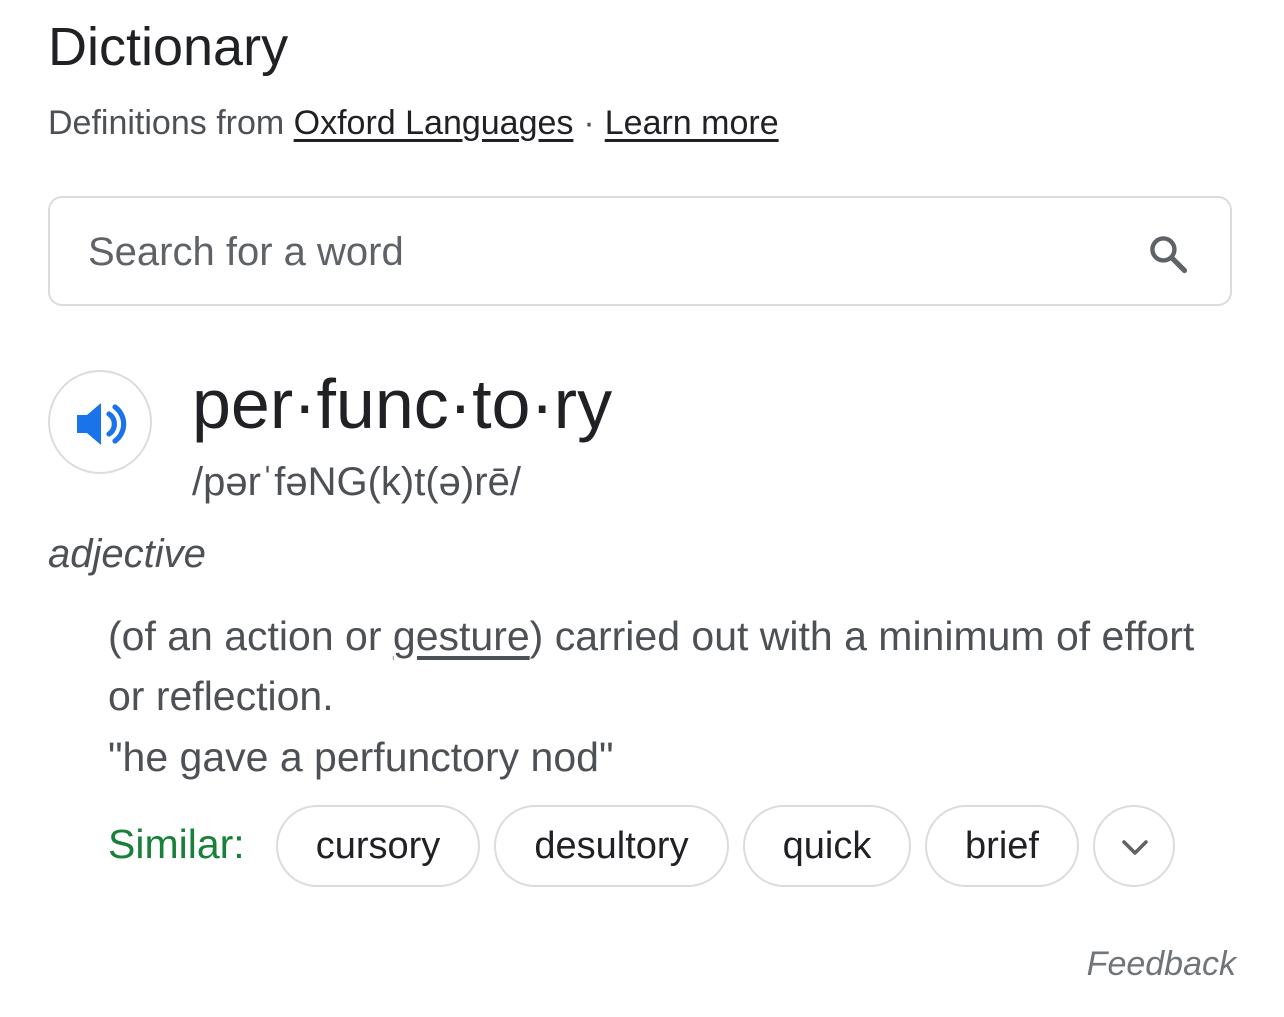 Image resolution: width=1284 pixels, height=1017 pixels. I want to click on chevron-down-icon, so click(1135, 847).